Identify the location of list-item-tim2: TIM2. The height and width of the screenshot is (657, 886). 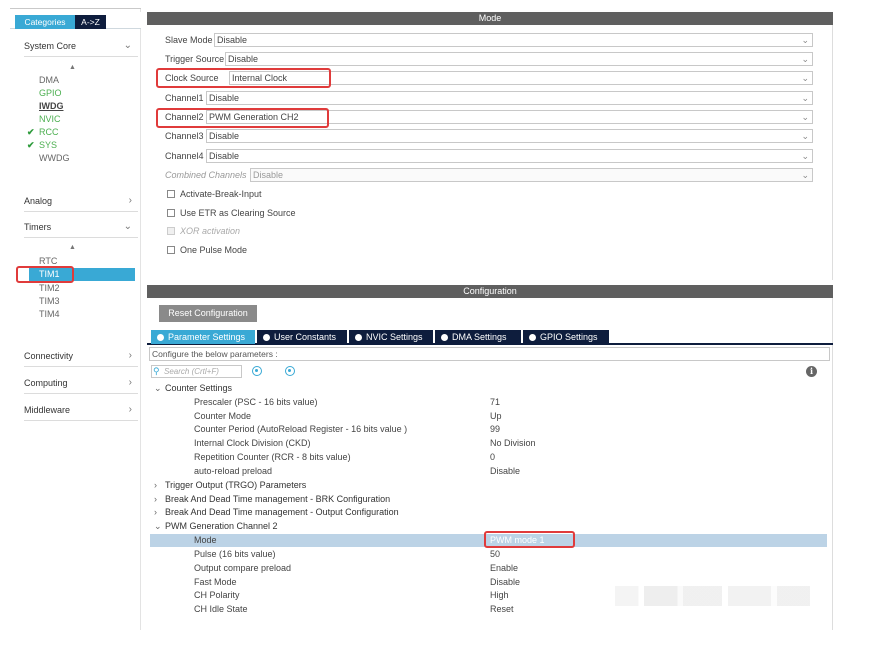
(49, 288).